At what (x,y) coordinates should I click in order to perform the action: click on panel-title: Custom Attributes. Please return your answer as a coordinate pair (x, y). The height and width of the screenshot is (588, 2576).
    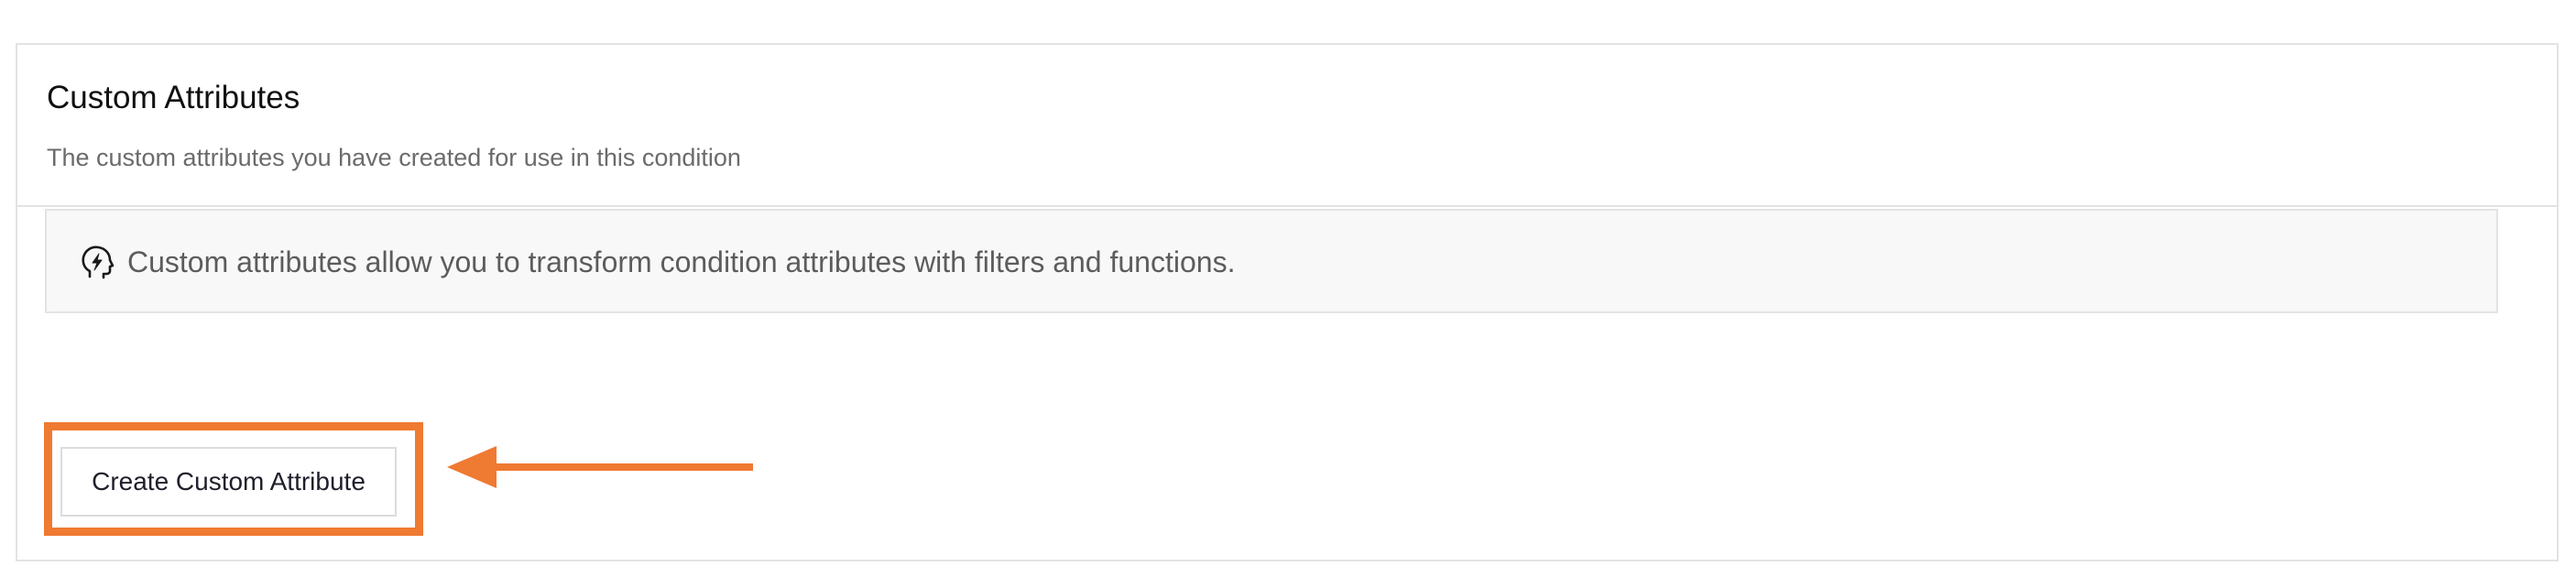
    Looking at the image, I should click on (174, 97).